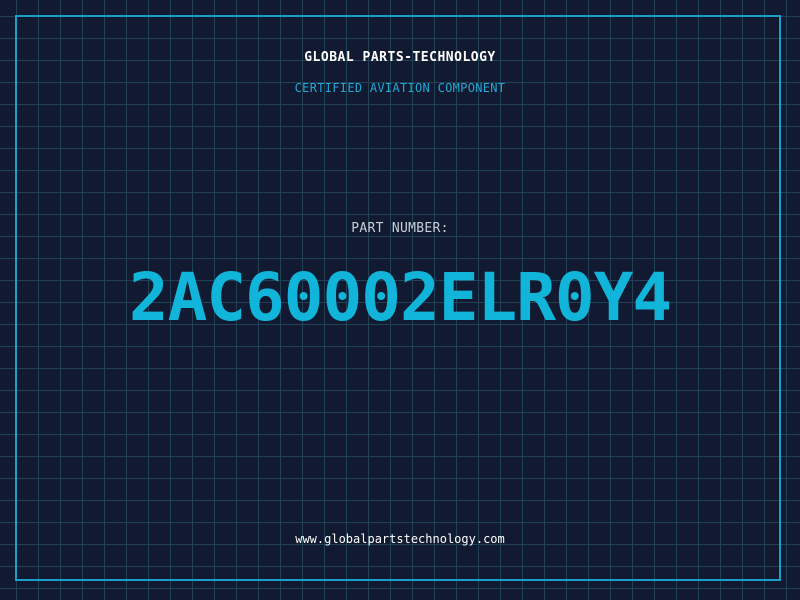 This screenshot has width=800, height=600. What do you see at coordinates (400, 539) in the screenshot?
I see `website-url: www.globalpartstechnology.com` at bounding box center [400, 539].